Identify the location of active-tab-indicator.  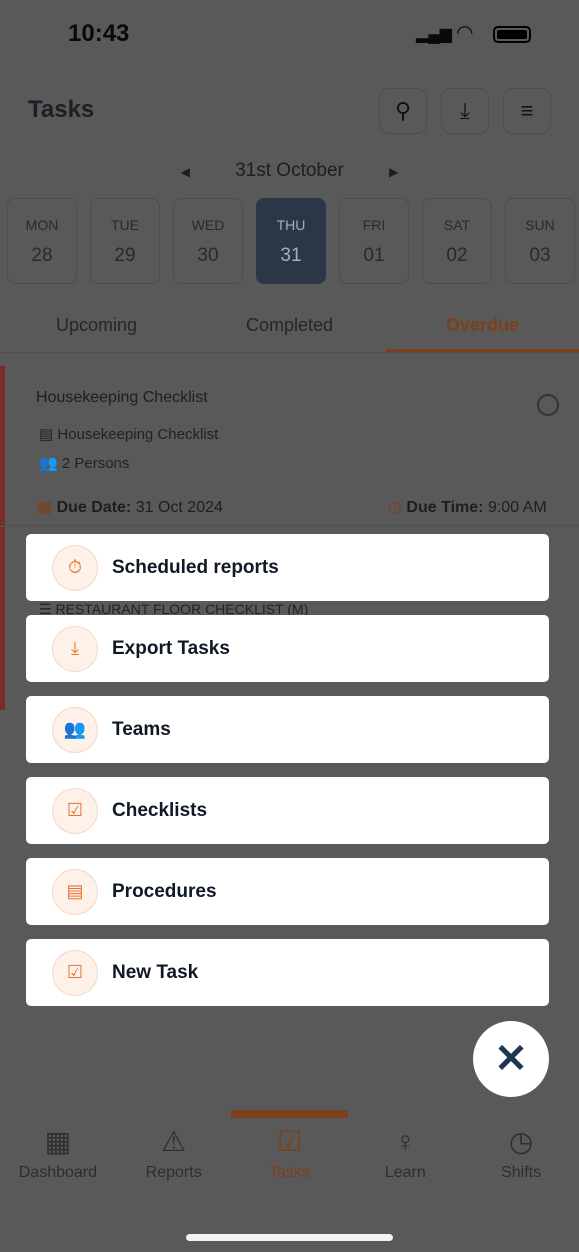
(289, 1114).